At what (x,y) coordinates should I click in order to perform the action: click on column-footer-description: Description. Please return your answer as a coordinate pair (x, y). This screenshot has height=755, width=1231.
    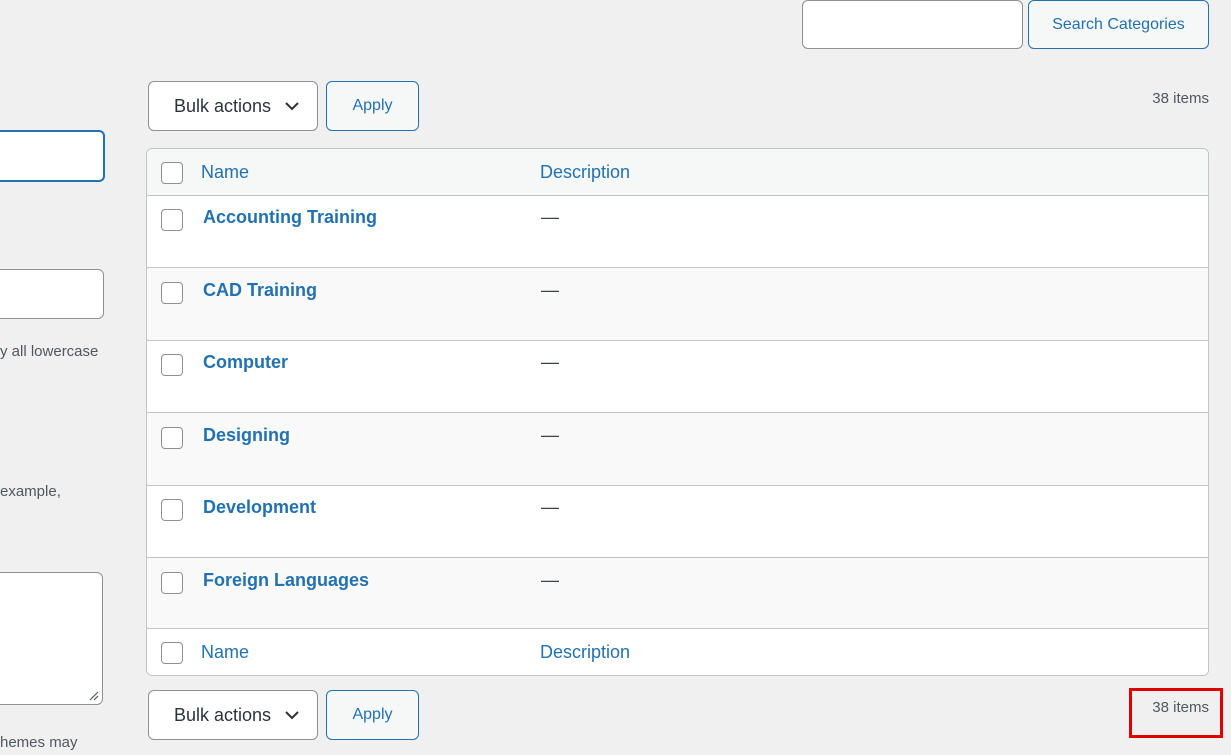
    Looking at the image, I should click on (585, 652).